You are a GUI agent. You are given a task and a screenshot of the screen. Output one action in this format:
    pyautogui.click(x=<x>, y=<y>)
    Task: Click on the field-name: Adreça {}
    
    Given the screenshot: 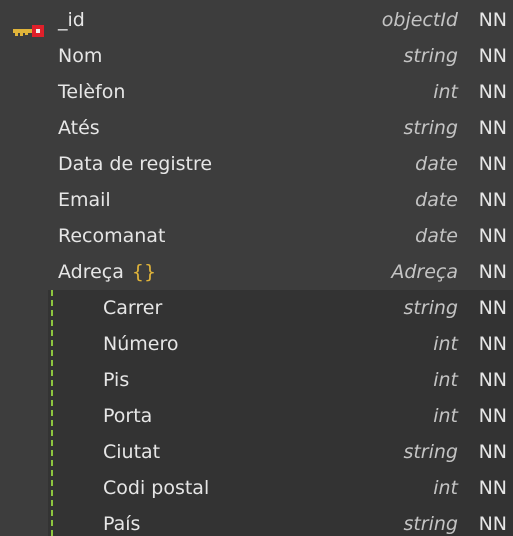 What is the action you would take?
    pyautogui.click(x=107, y=272)
    